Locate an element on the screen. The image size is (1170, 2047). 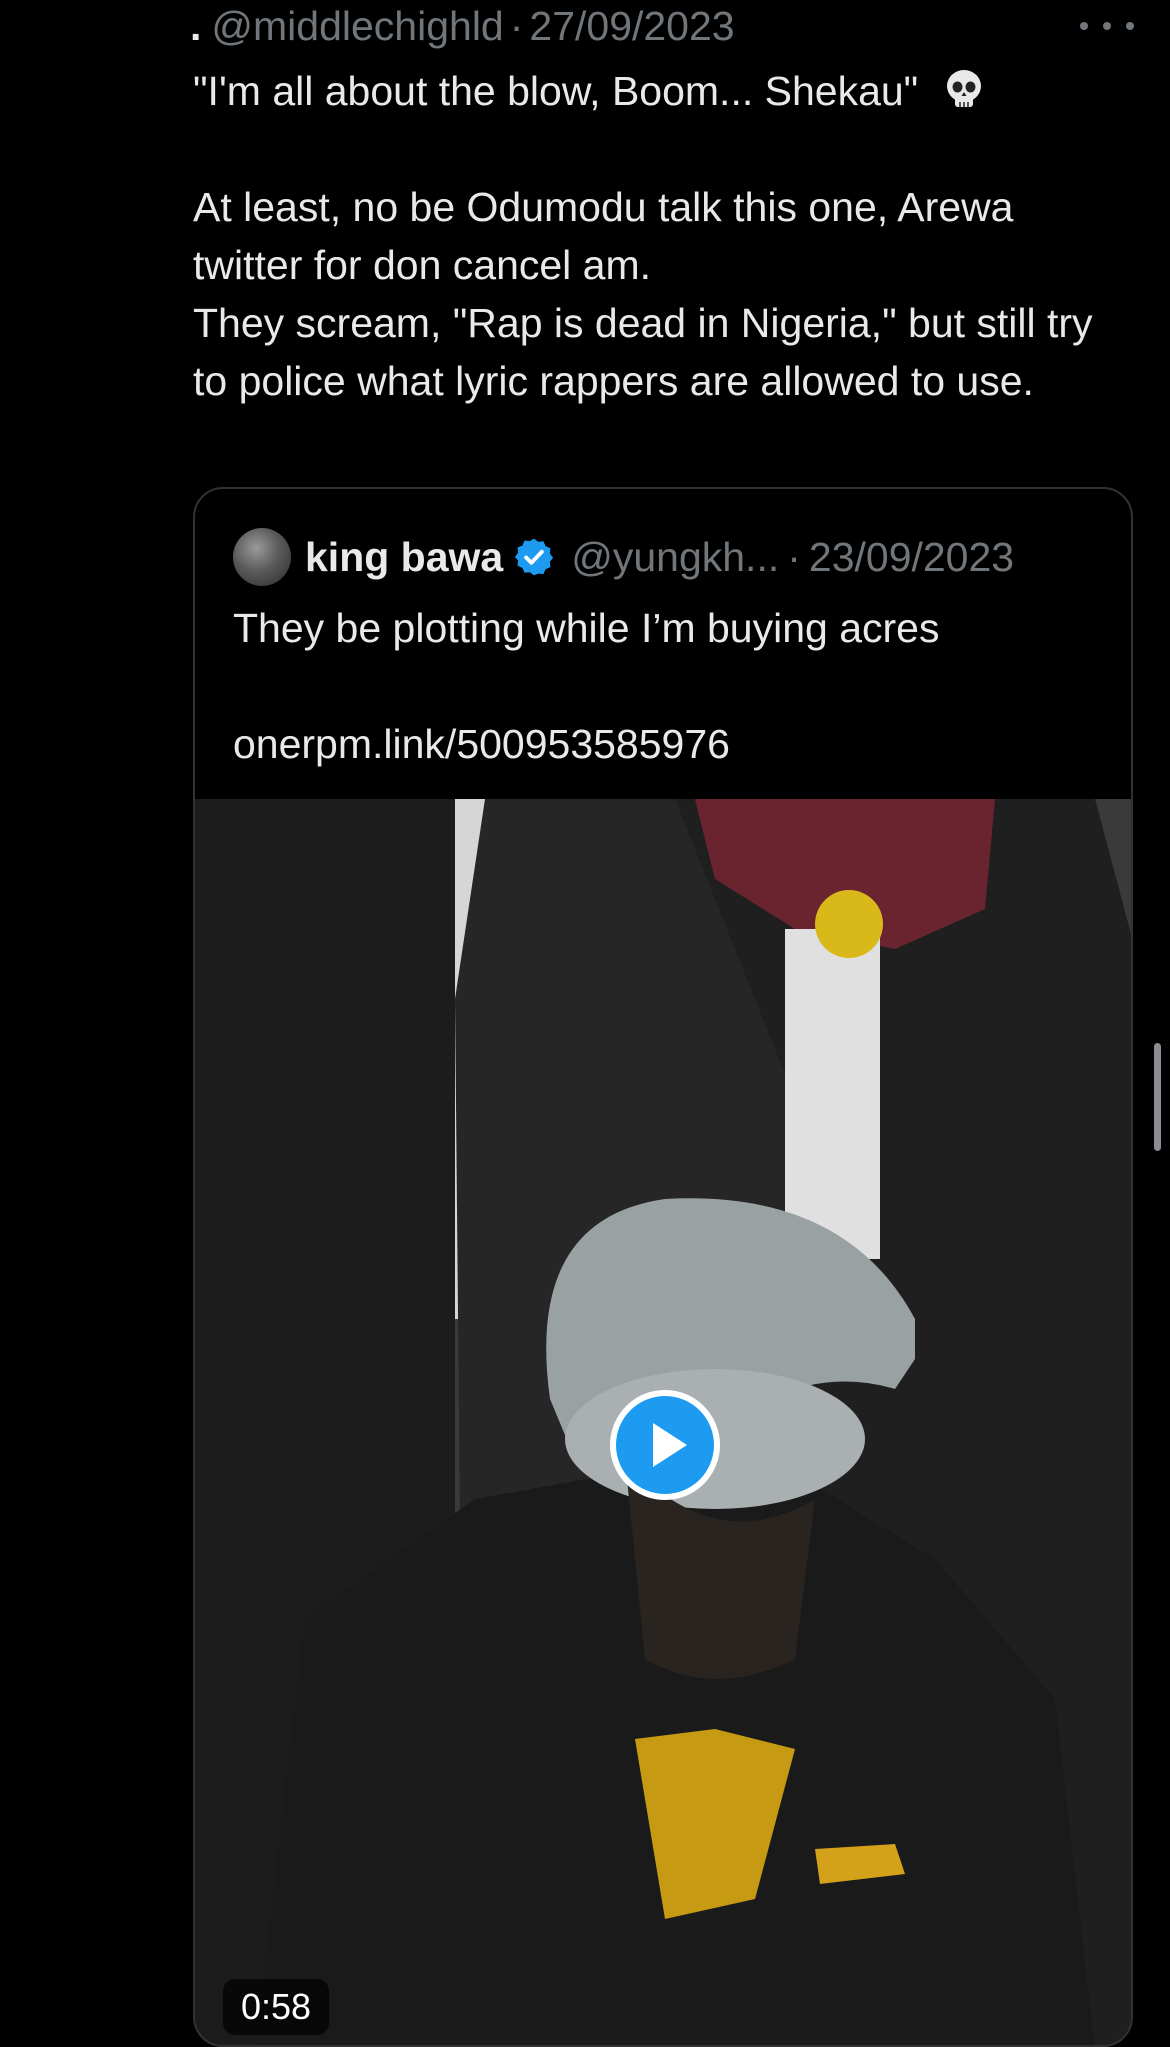
author-display-name: . is located at coordinates (195, 26).